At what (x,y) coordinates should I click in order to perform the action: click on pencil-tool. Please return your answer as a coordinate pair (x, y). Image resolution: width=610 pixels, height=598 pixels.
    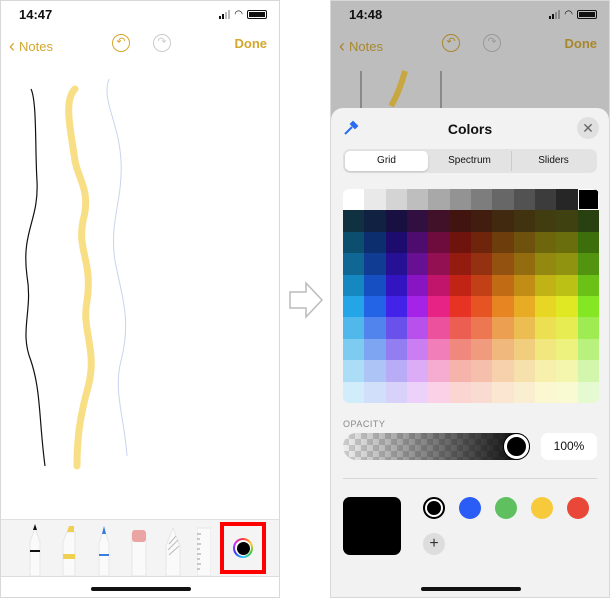
    Looking at the image, I should click on (104, 548).